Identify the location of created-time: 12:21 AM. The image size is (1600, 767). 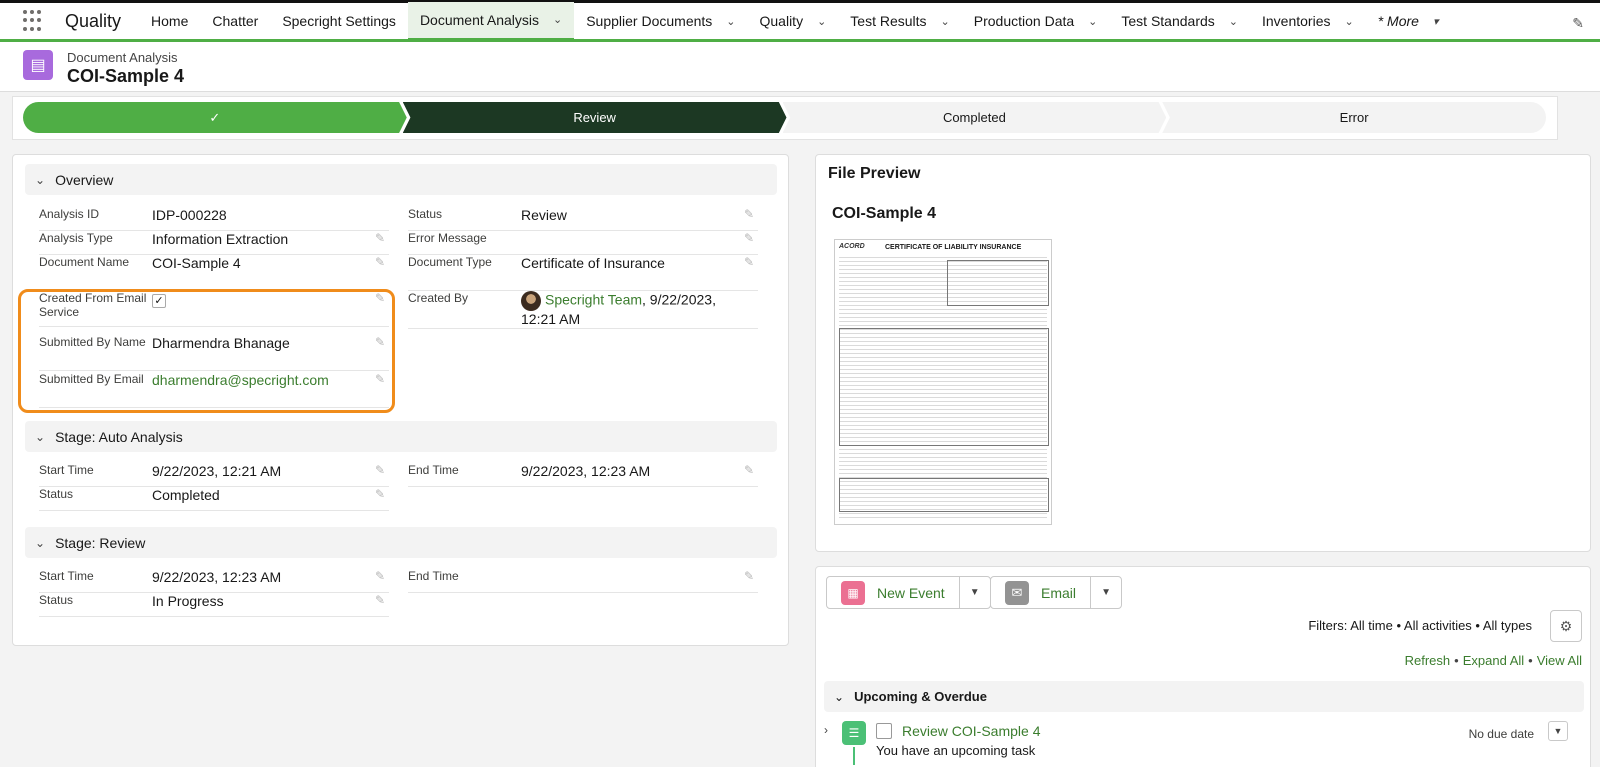
(551, 319).